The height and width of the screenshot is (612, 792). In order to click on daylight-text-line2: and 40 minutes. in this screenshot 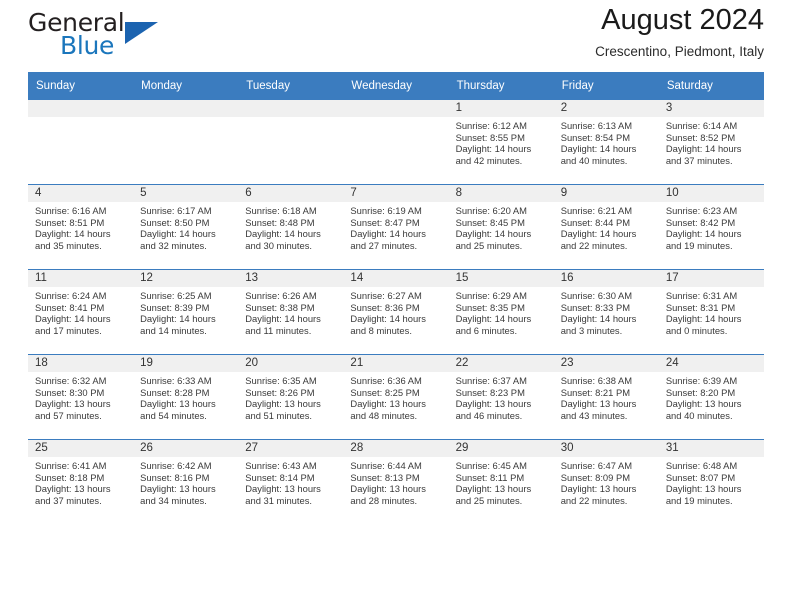, I will do `click(594, 160)`.